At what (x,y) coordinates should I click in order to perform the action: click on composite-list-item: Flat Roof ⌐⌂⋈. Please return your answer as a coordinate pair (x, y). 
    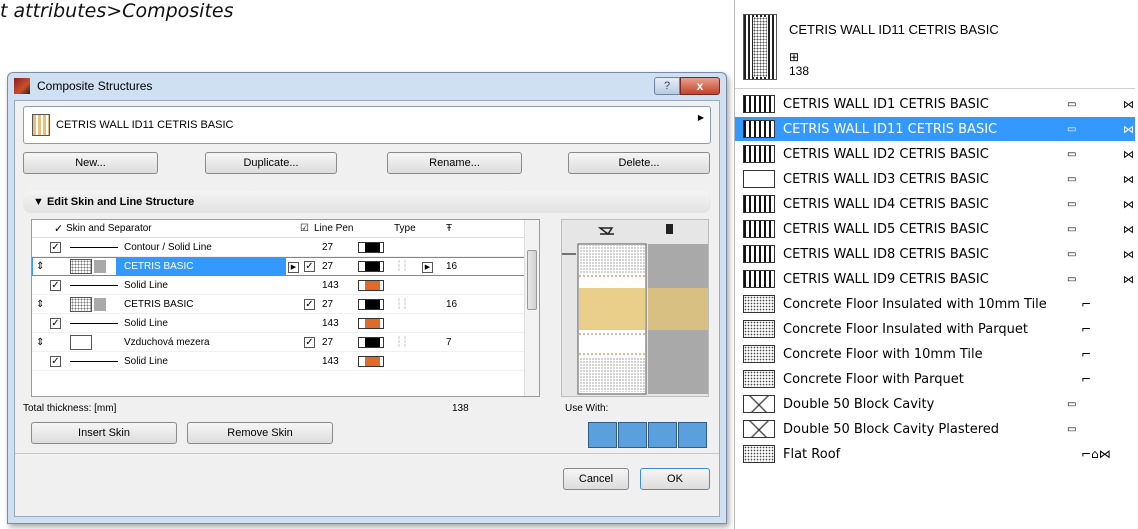
    Looking at the image, I should click on (935, 454).